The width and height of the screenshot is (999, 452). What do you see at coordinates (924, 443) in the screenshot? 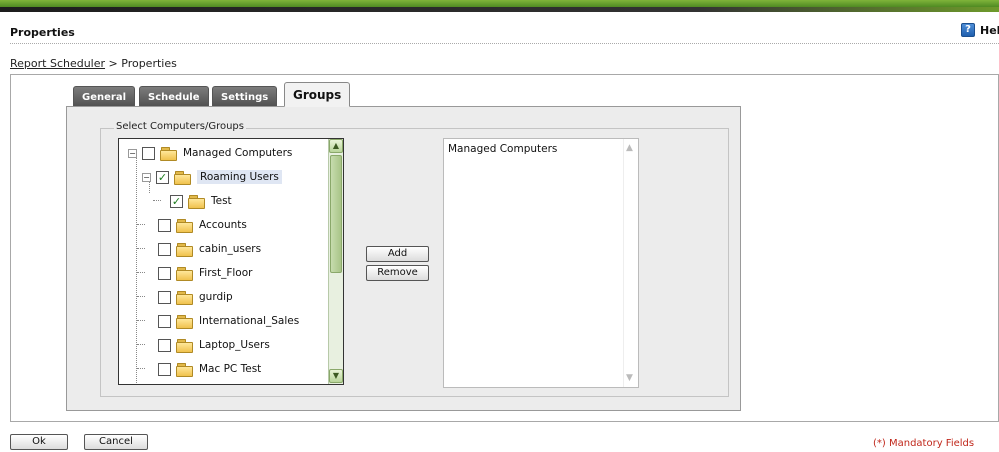
I see `mandatory-fields-note: (*) Mandatory Fields` at bounding box center [924, 443].